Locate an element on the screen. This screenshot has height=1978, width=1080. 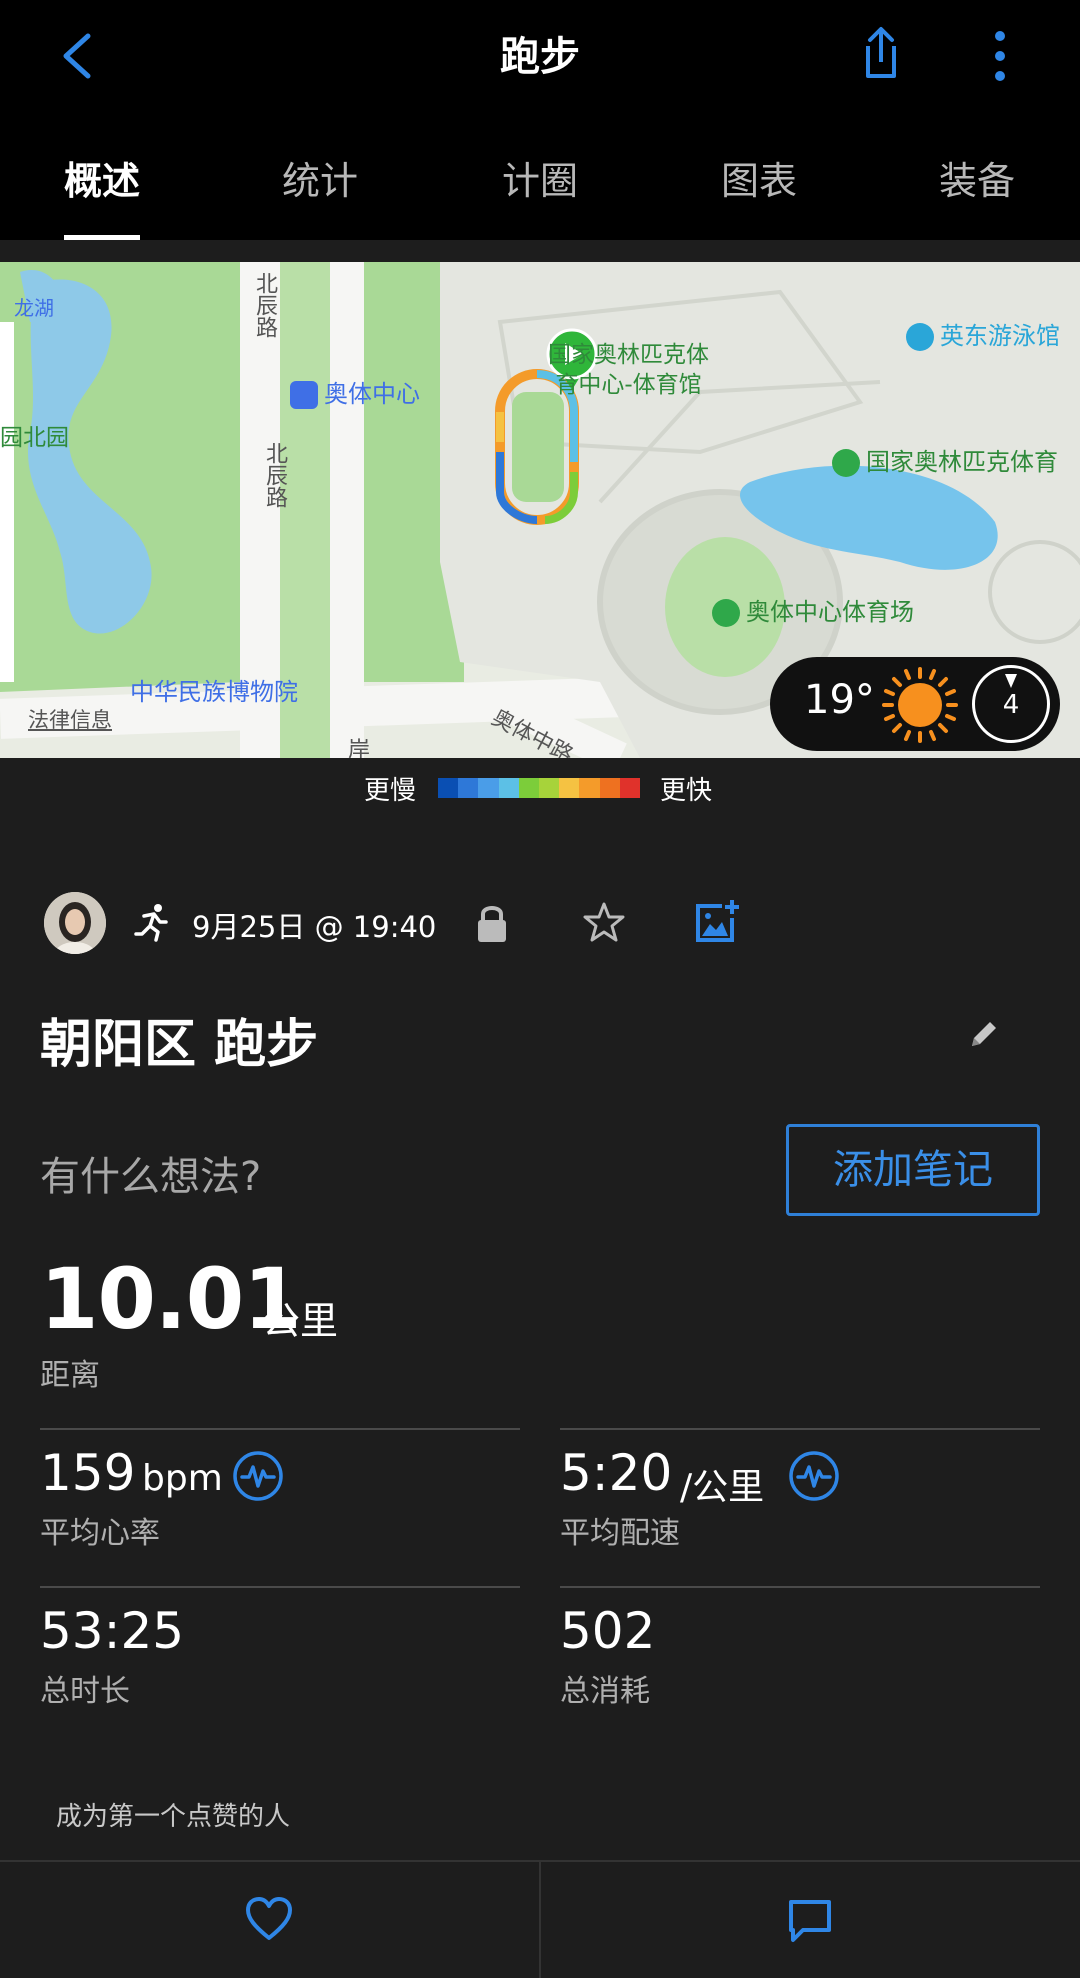
like-button is located at coordinates (269, 1920).